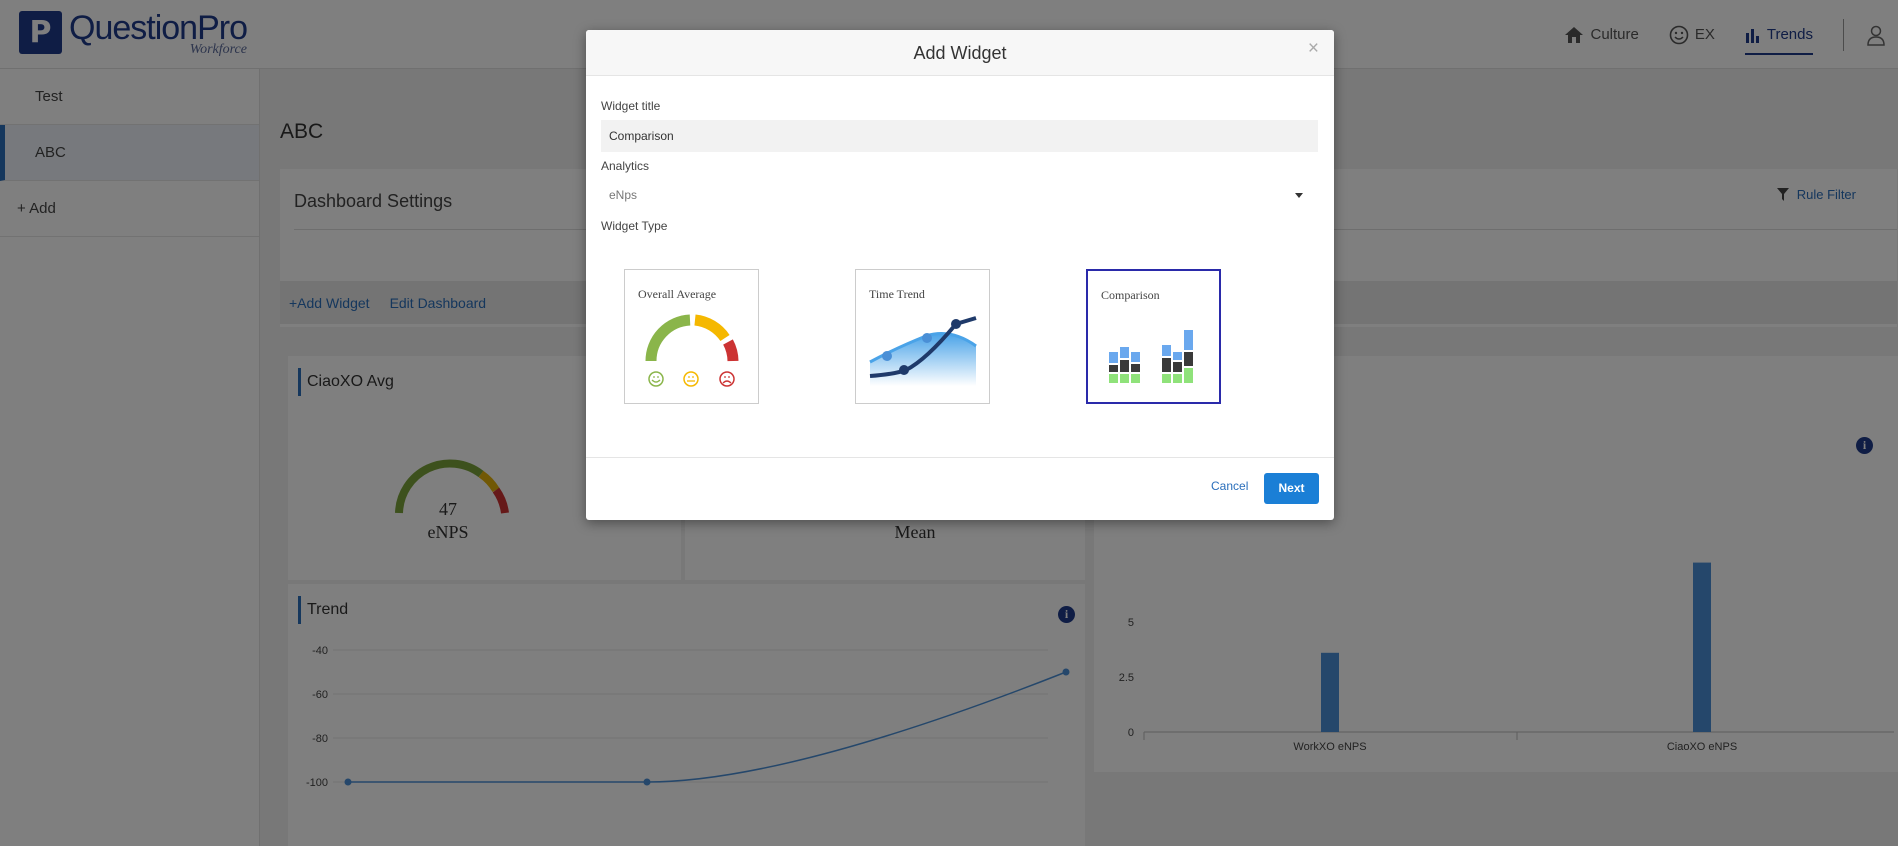 This screenshot has height=846, width=1898. What do you see at coordinates (631, 106) in the screenshot?
I see `widget-title-label: Widget title` at bounding box center [631, 106].